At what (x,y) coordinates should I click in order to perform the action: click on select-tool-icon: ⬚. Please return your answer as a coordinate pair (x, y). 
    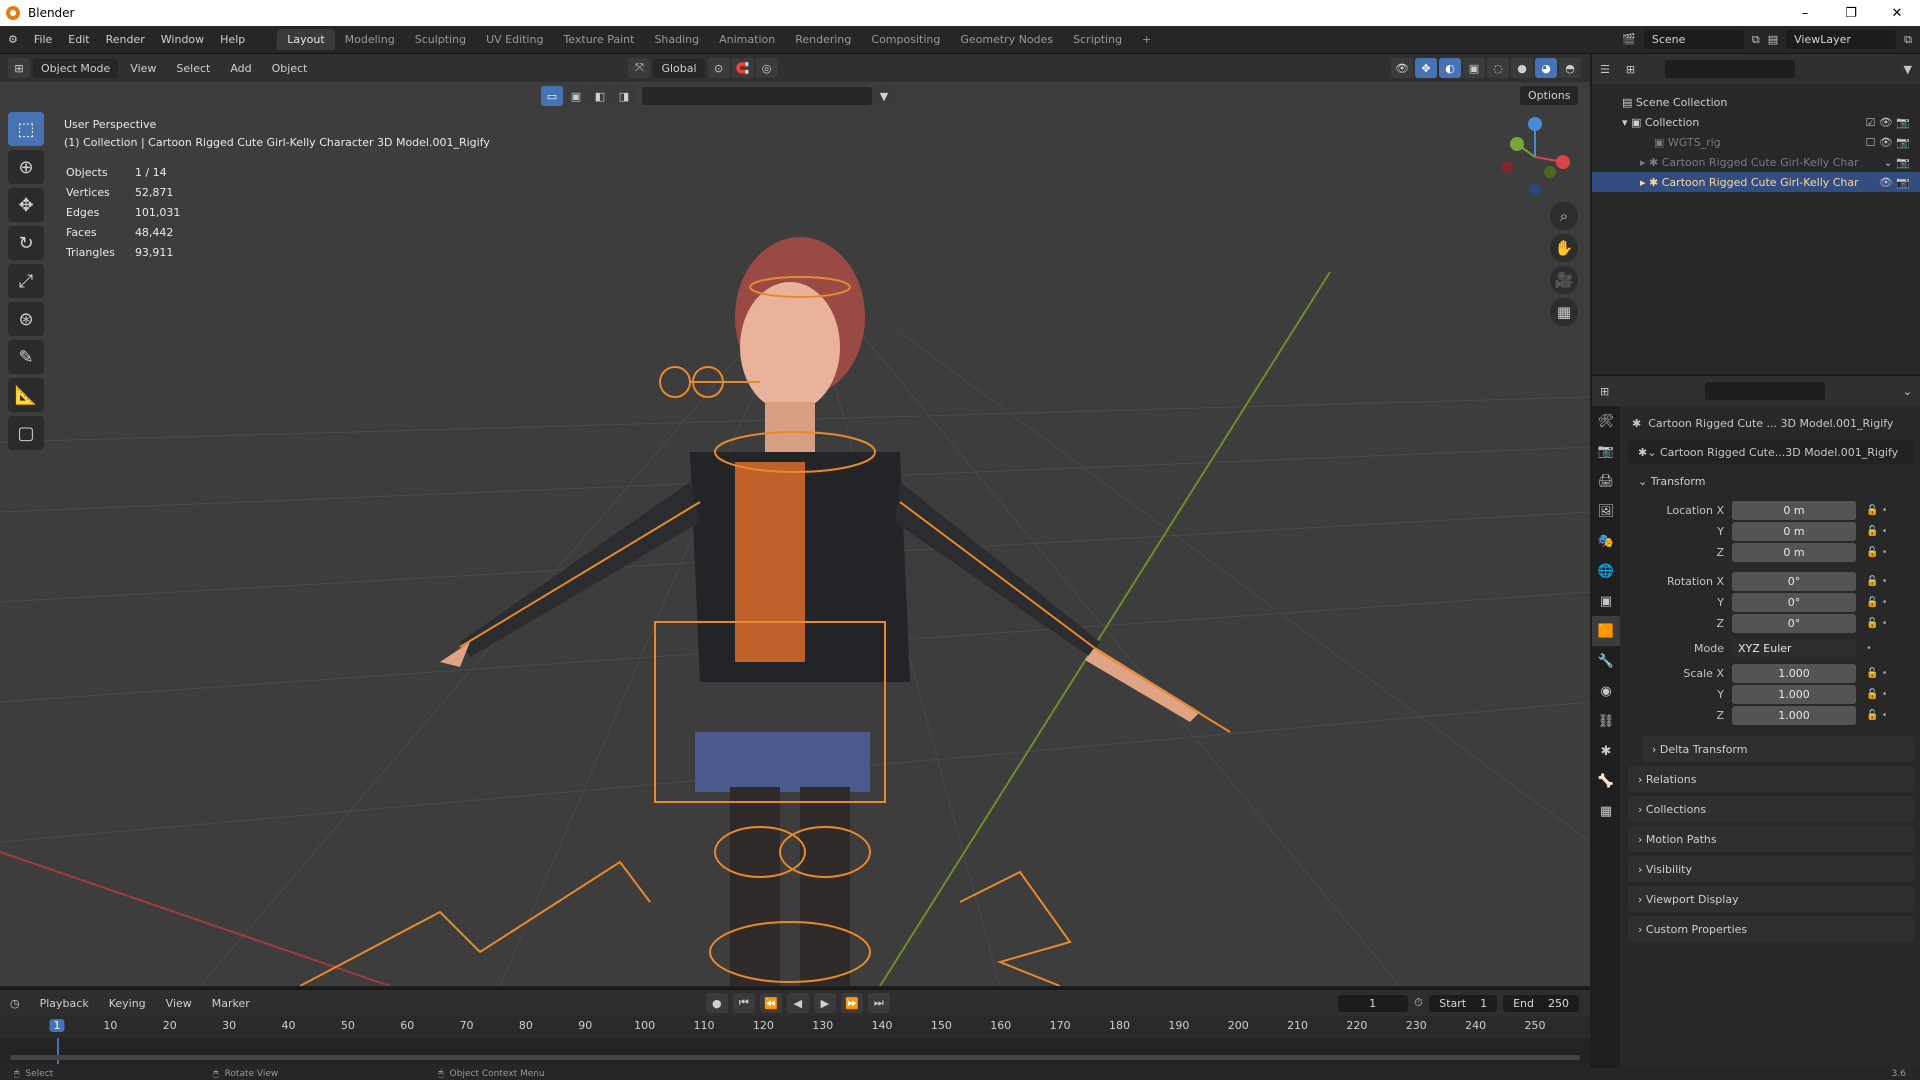
    Looking at the image, I should click on (26, 129).